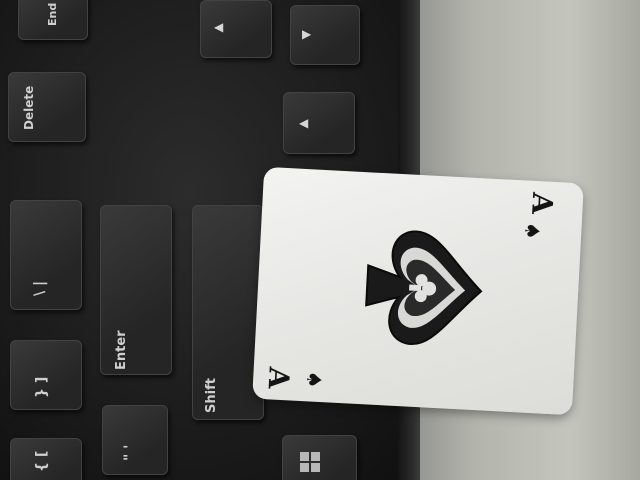 Image resolution: width=640 pixels, height=480 pixels. I want to click on left-arrow-key: ◀, so click(319, 123).